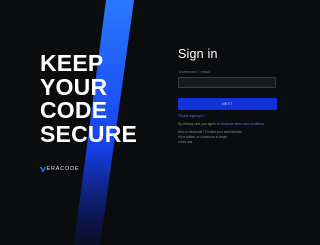 Image resolution: width=320 pixels, height=245 pixels. What do you see at coordinates (195, 72) in the screenshot?
I see `username-label: Username / email` at bounding box center [195, 72].